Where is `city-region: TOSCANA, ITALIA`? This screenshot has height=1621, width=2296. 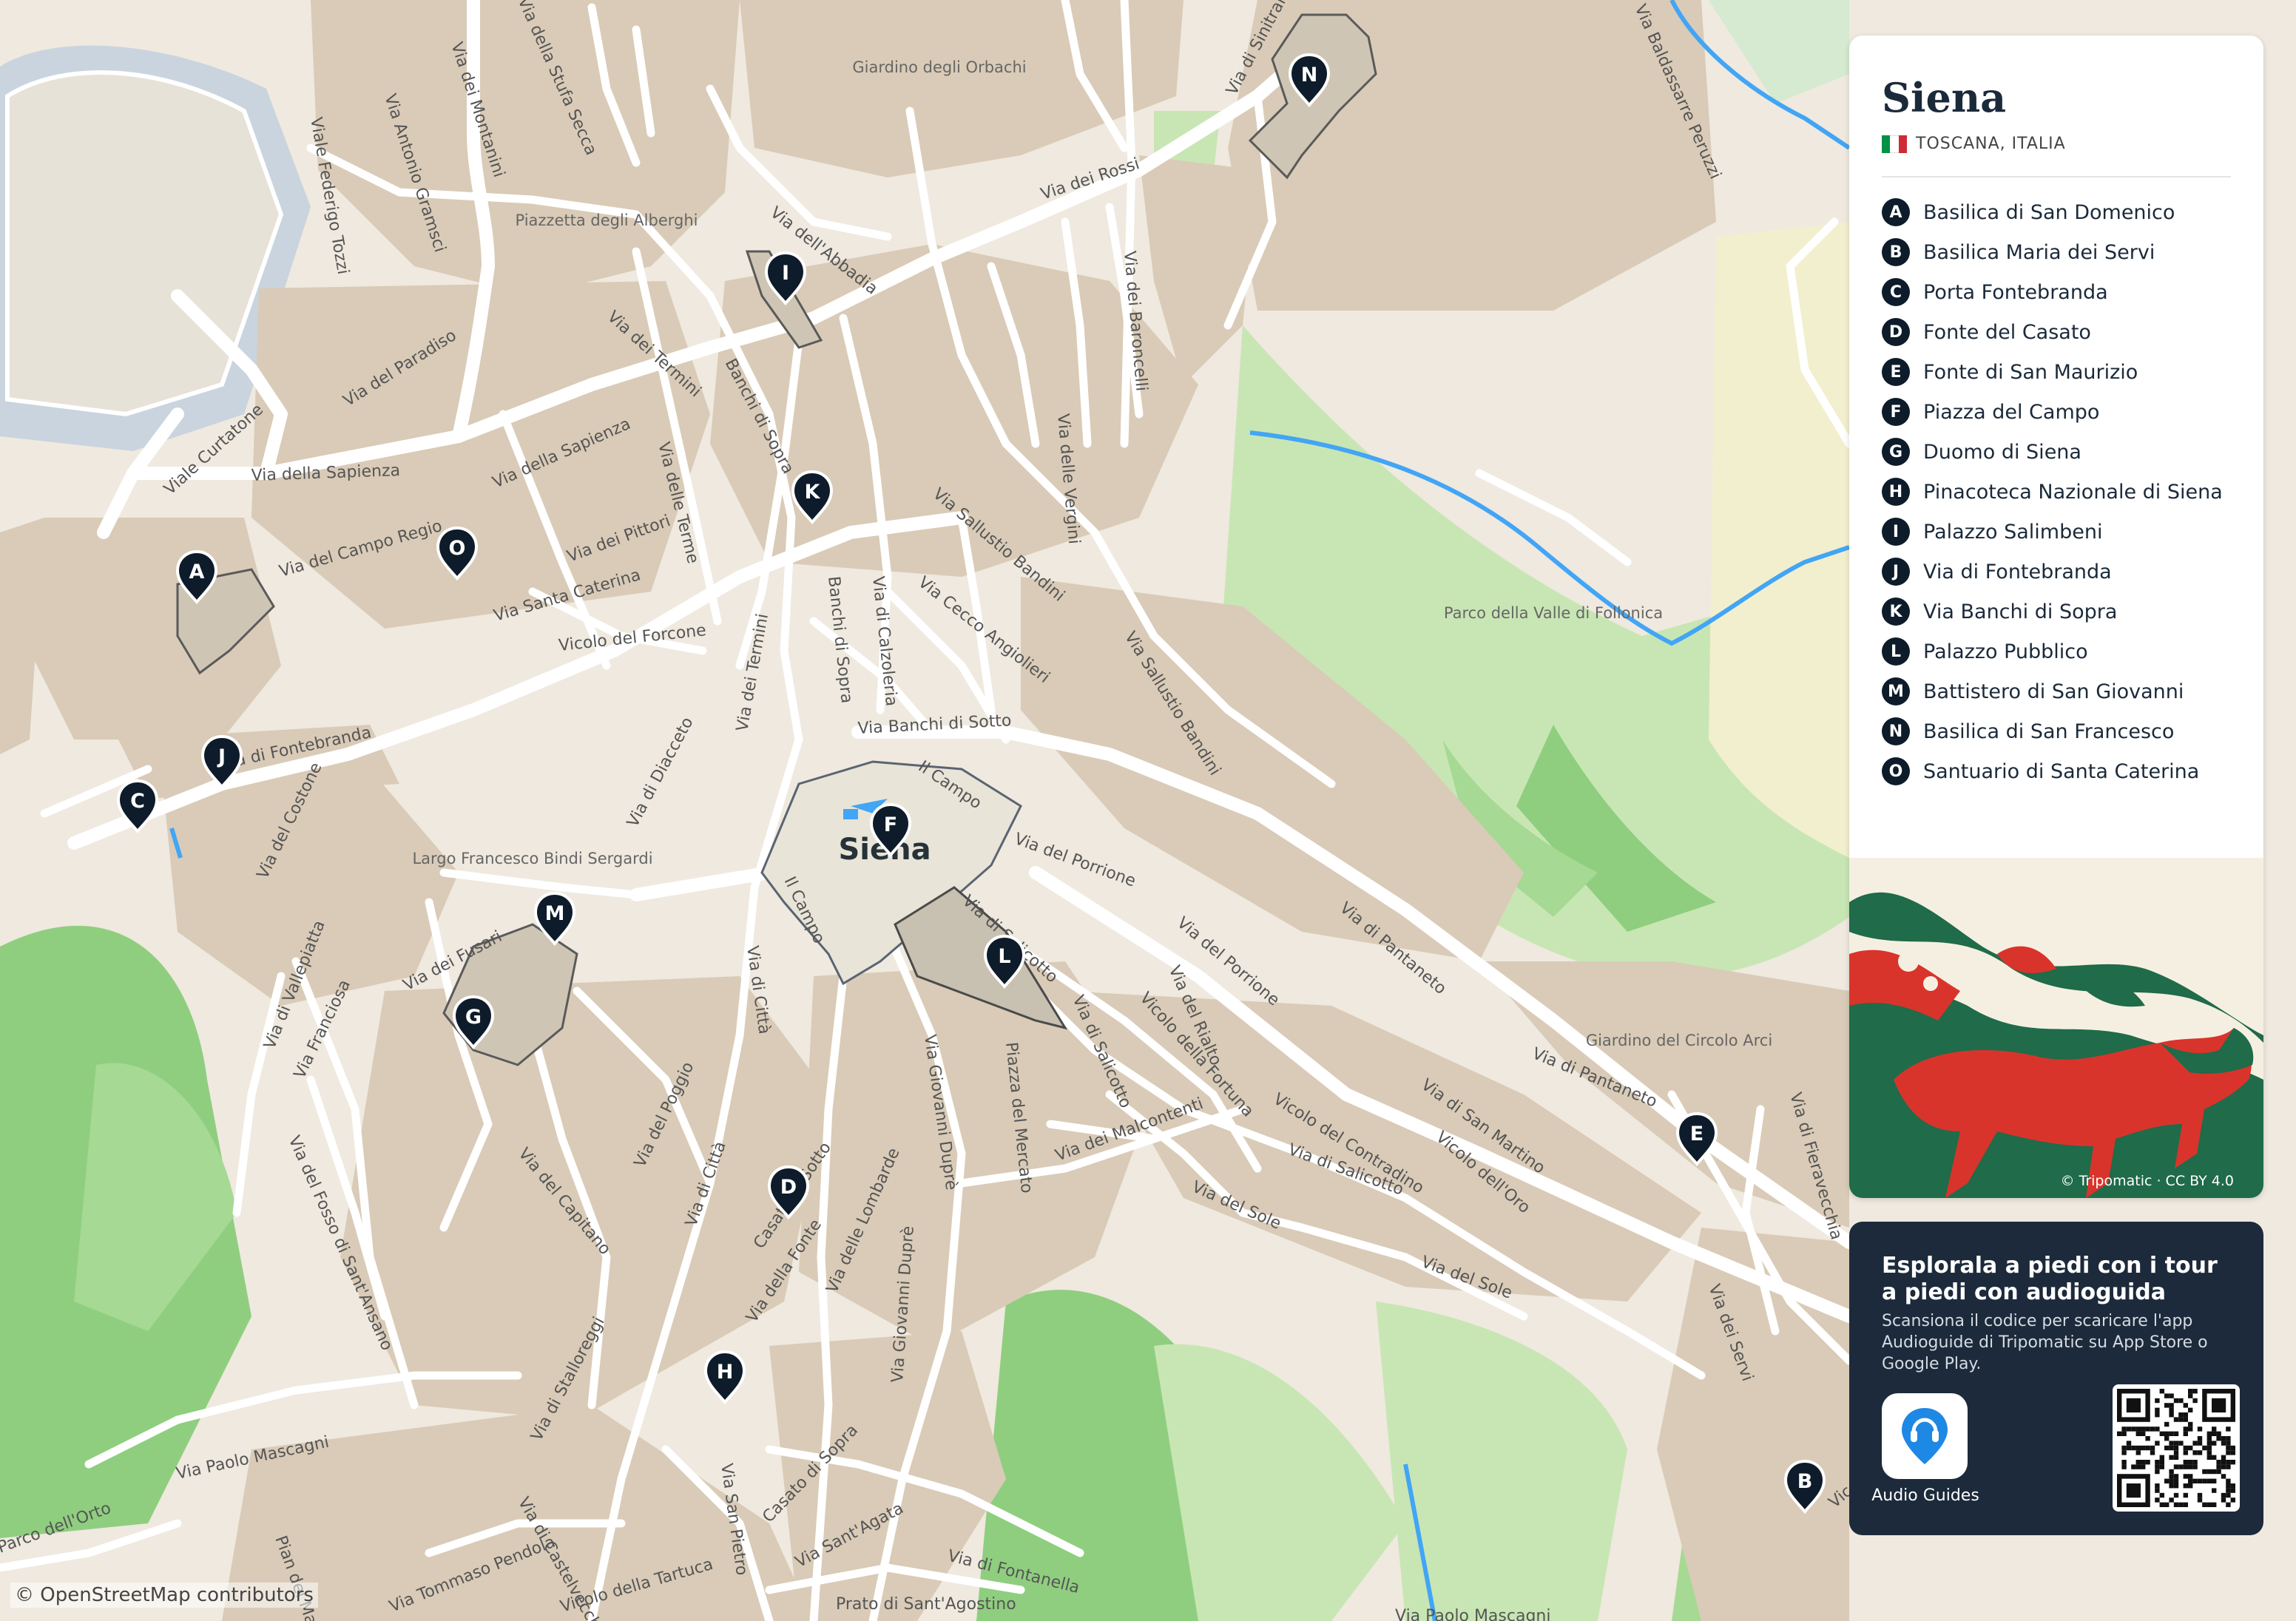 city-region: TOSCANA, ITALIA is located at coordinates (1974, 144).